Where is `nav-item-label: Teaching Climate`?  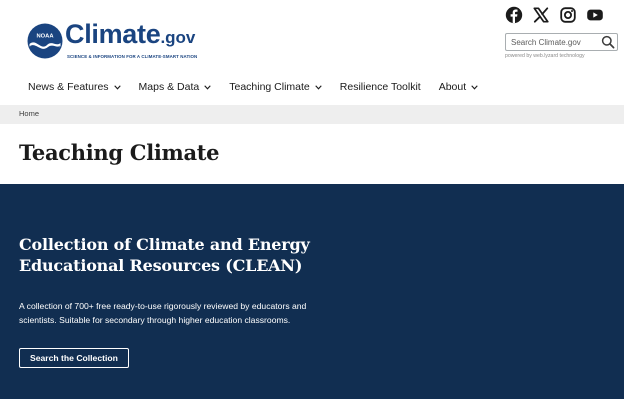
nav-item-label: Teaching Climate is located at coordinates (269, 87).